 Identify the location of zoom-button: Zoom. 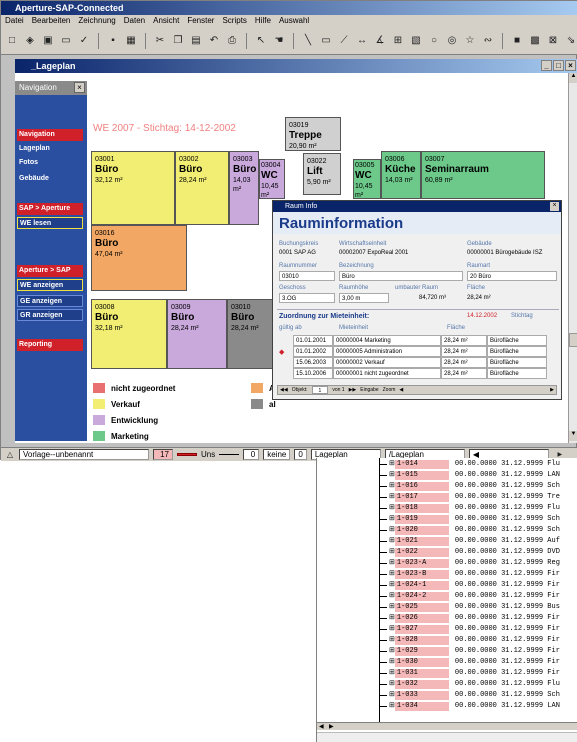
(389, 390).